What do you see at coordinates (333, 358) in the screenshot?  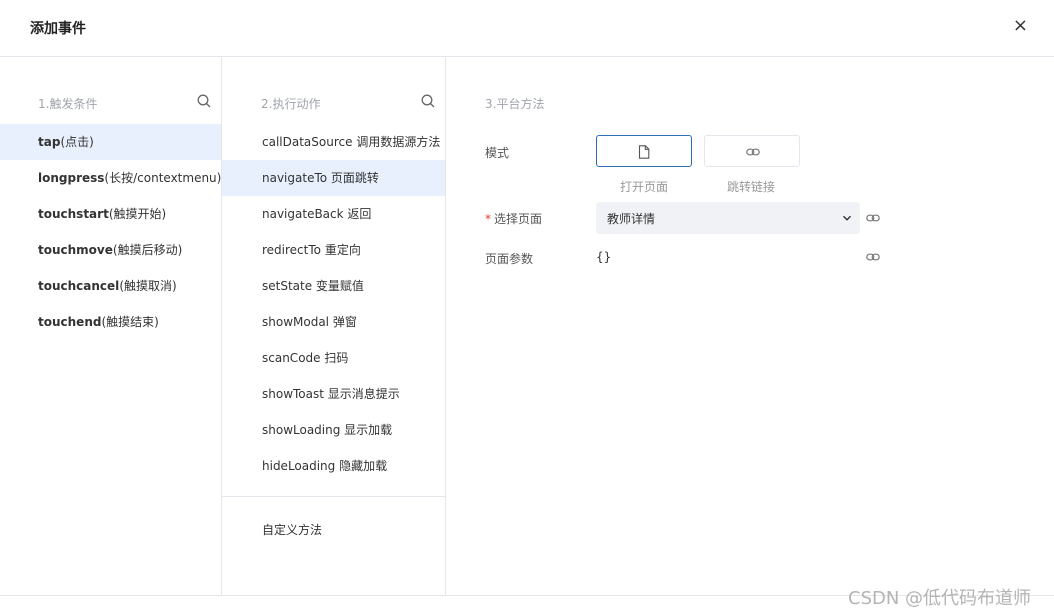 I see `action-item: scanCode 扫码` at bounding box center [333, 358].